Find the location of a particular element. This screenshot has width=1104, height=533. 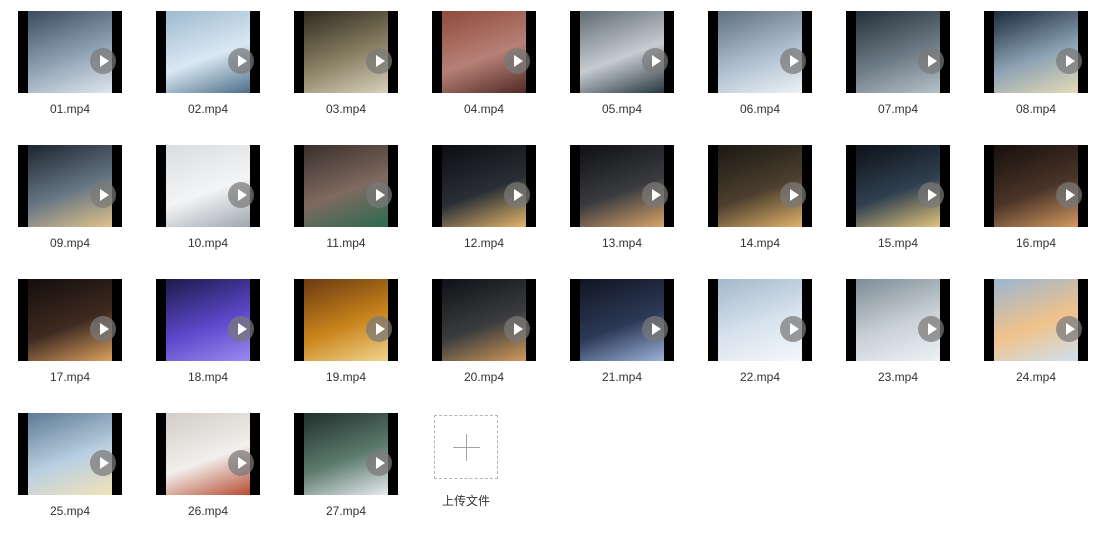

video-file-item: 25.mp4 is located at coordinates (70, 473).